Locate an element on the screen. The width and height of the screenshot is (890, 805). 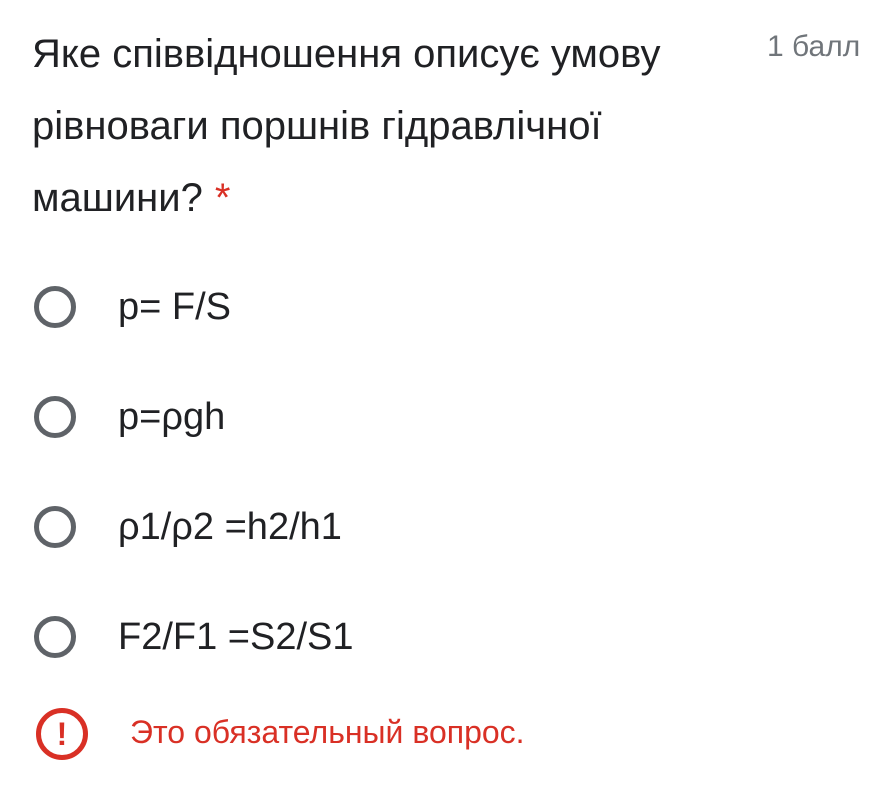
error-message: Это обязательный вопрос. is located at coordinates (327, 732).